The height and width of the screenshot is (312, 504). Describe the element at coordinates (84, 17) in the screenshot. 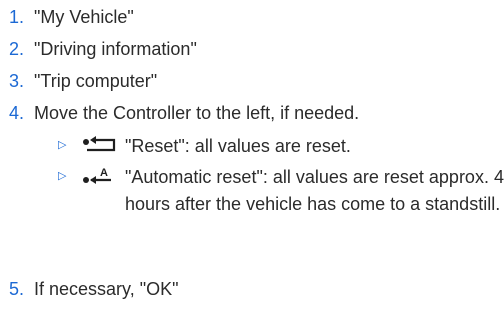

I see `step-text: "My Vehicle"` at that location.